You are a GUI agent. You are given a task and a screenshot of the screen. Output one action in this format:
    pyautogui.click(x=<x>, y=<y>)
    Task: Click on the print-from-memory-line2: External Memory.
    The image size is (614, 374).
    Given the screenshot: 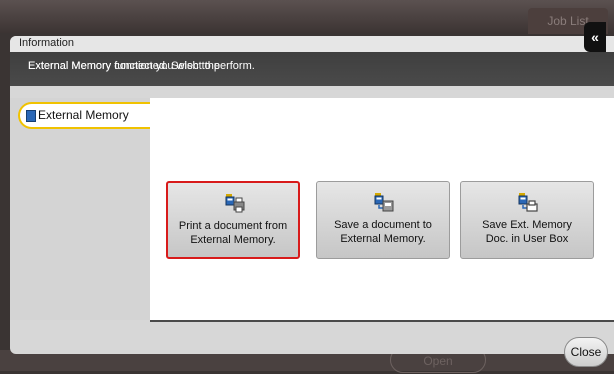 What is the action you would take?
    pyautogui.click(x=233, y=240)
    